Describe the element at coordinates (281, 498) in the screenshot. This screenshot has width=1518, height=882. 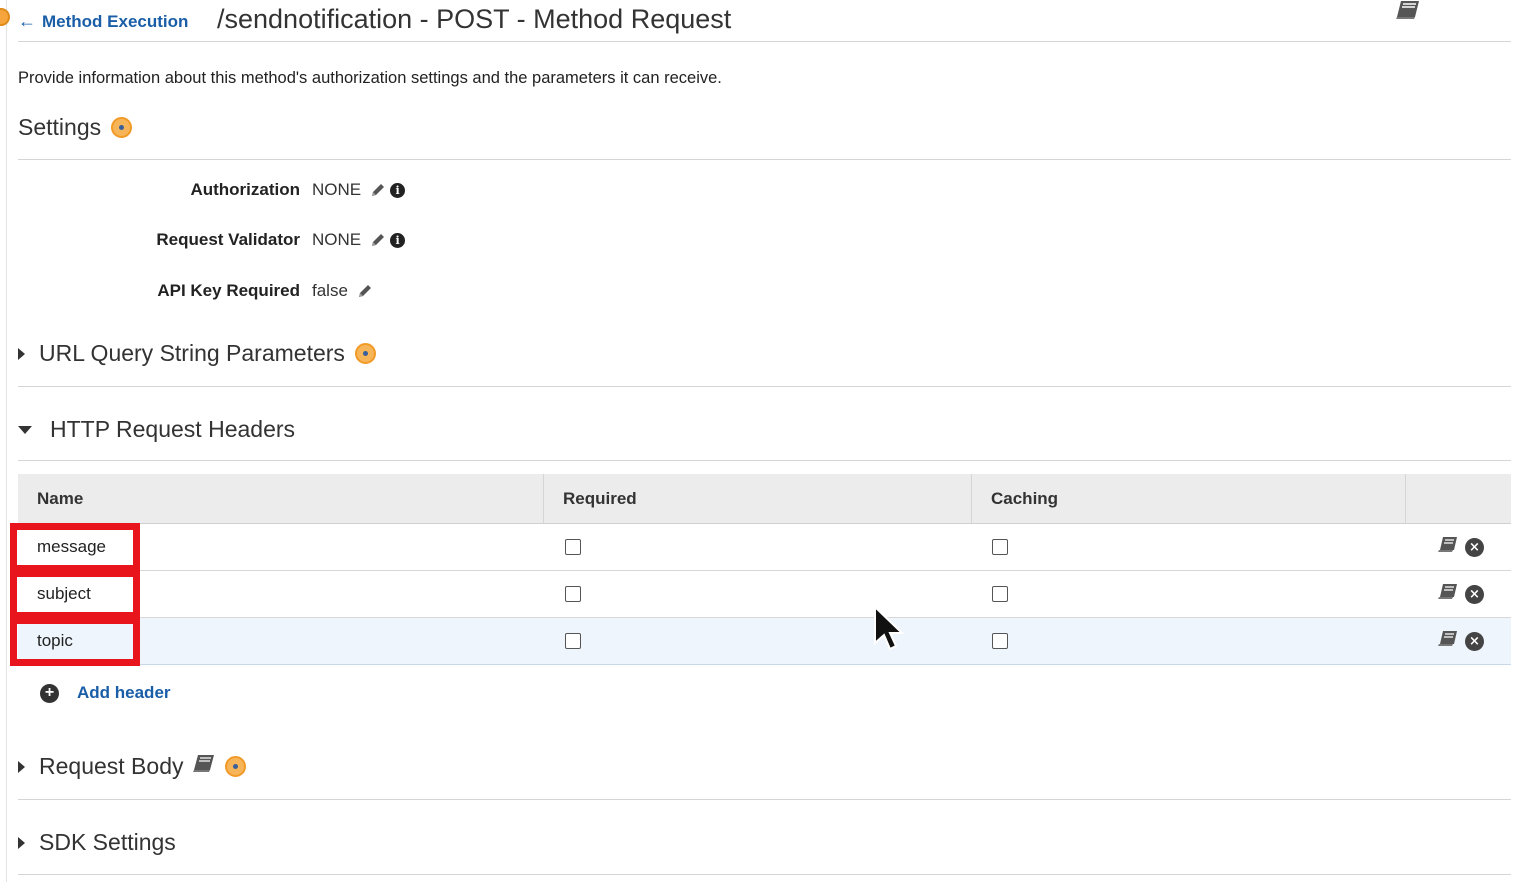
I see `column-header-name: Name` at that location.